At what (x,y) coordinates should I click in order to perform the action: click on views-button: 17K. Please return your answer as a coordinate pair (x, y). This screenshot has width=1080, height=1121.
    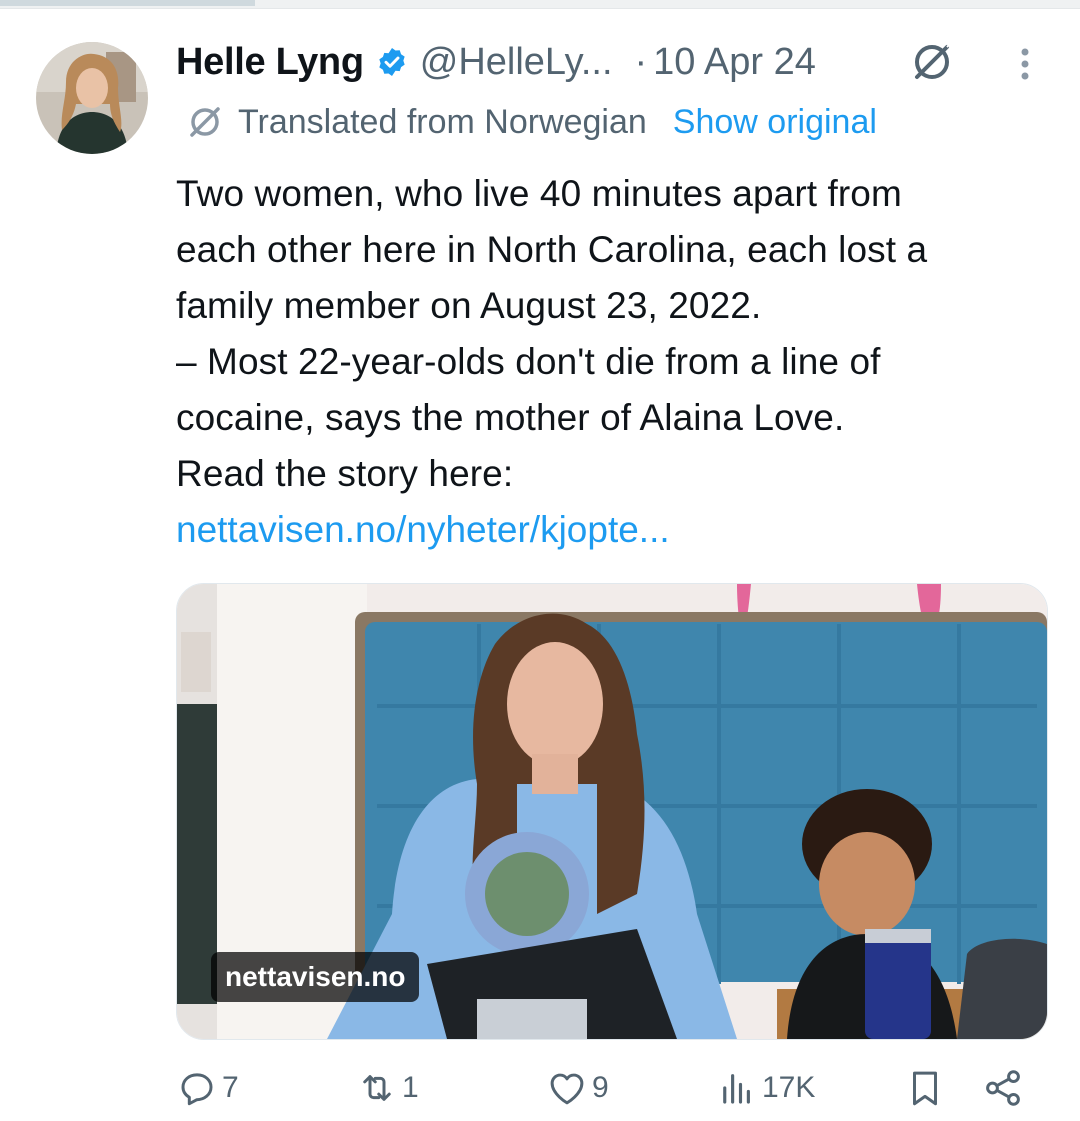
    Looking at the image, I should click on (765, 1088).